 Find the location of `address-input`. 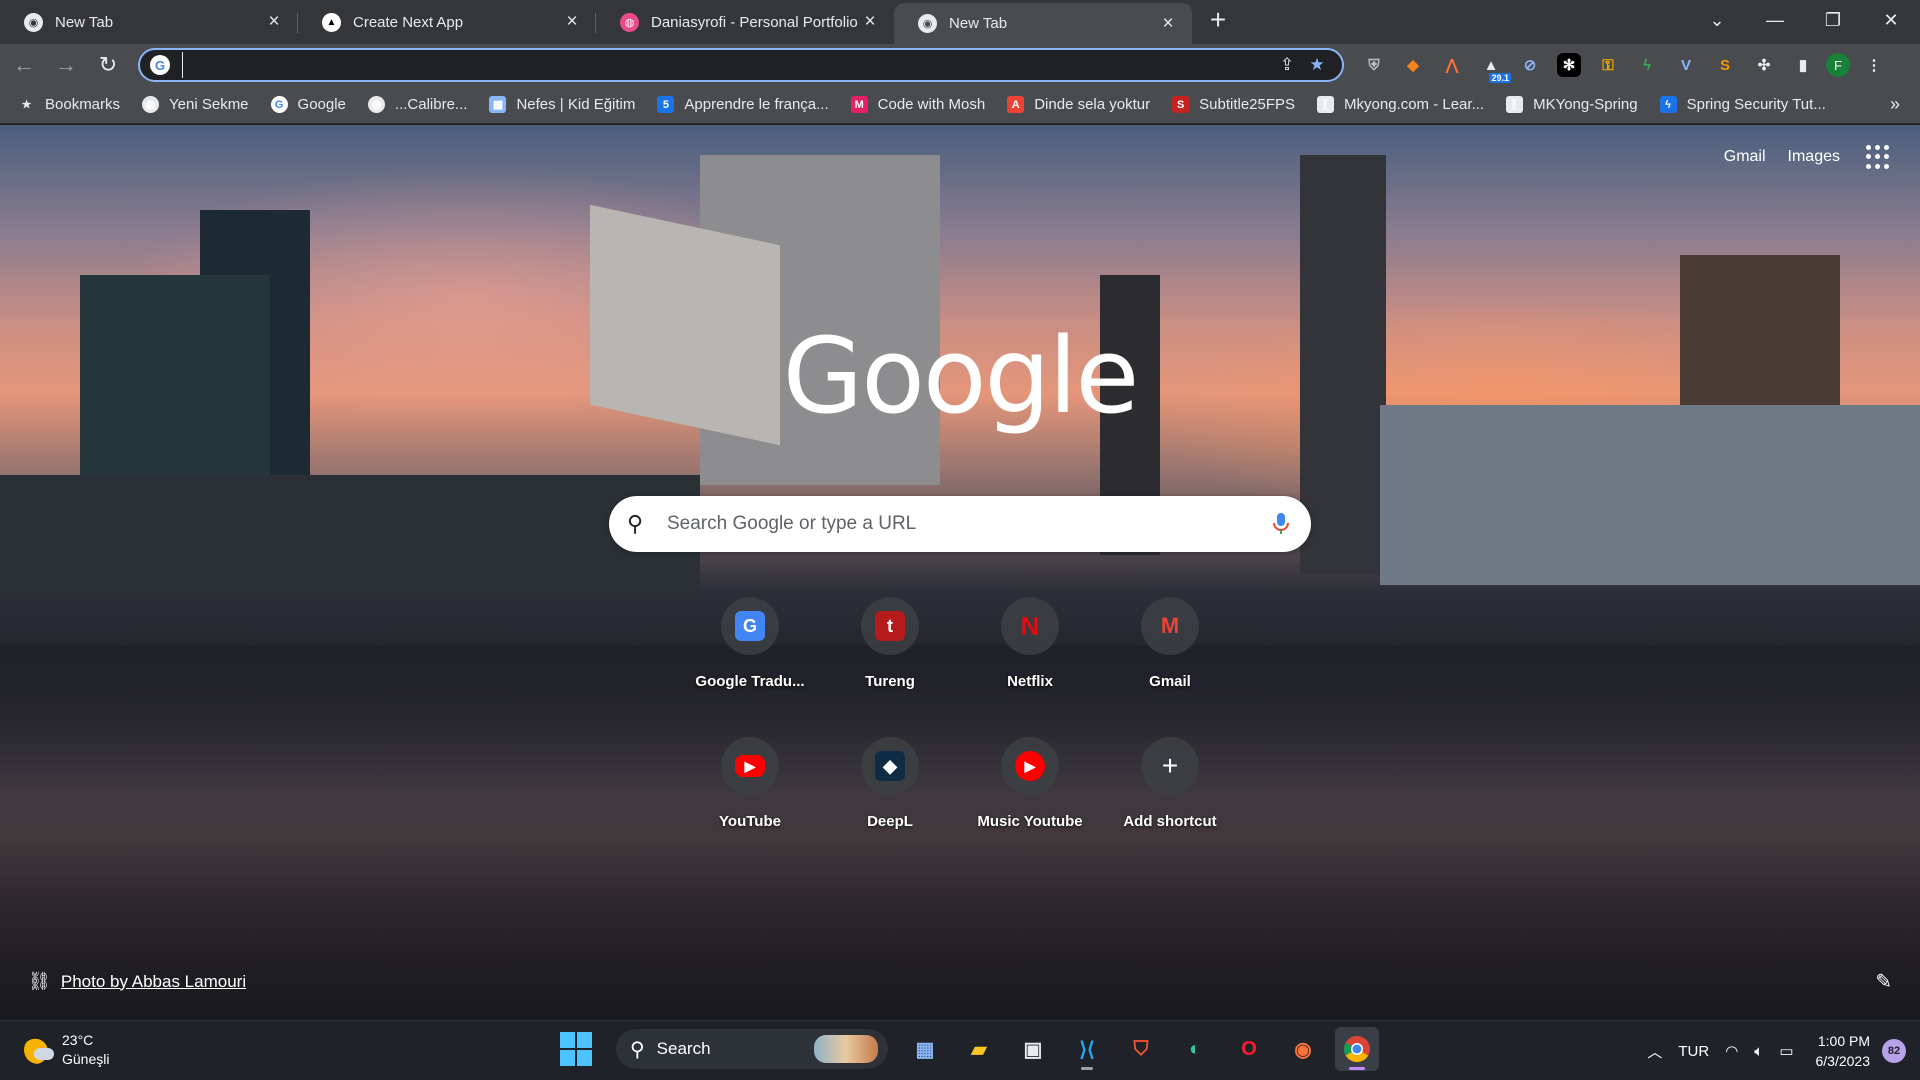

address-input is located at coordinates (727, 65).